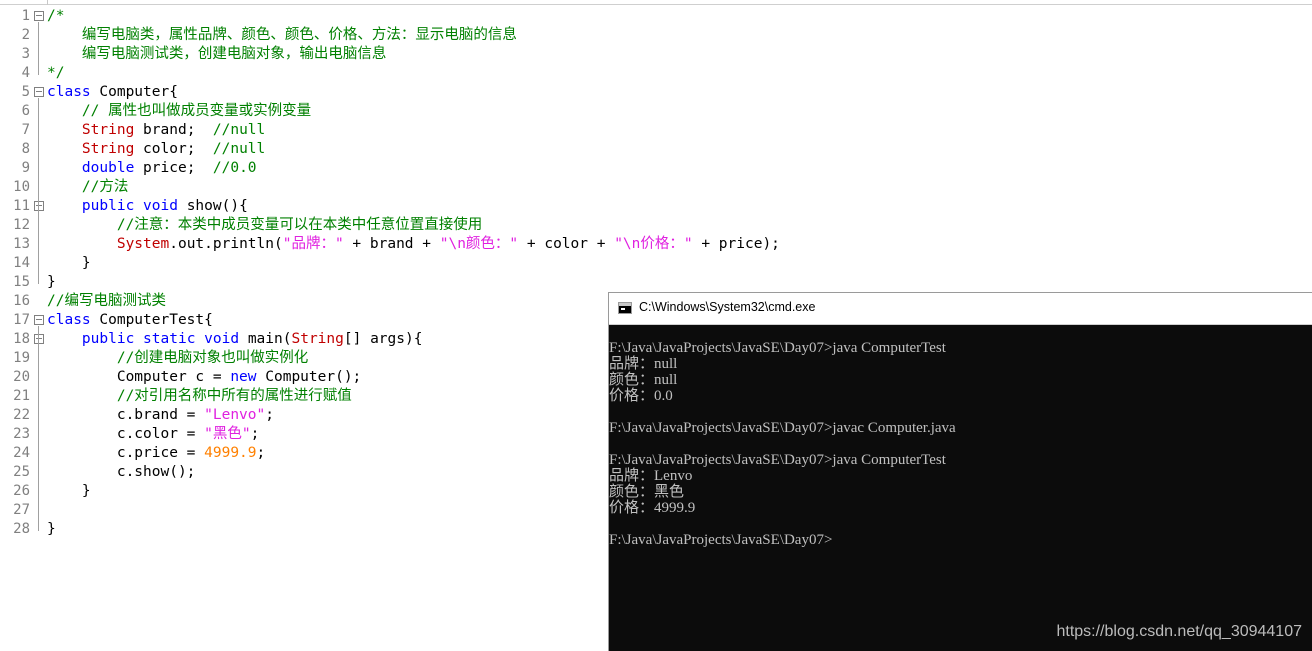 This screenshot has width=1312, height=651. Describe the element at coordinates (25, 168) in the screenshot. I see `line-number: 9` at that location.